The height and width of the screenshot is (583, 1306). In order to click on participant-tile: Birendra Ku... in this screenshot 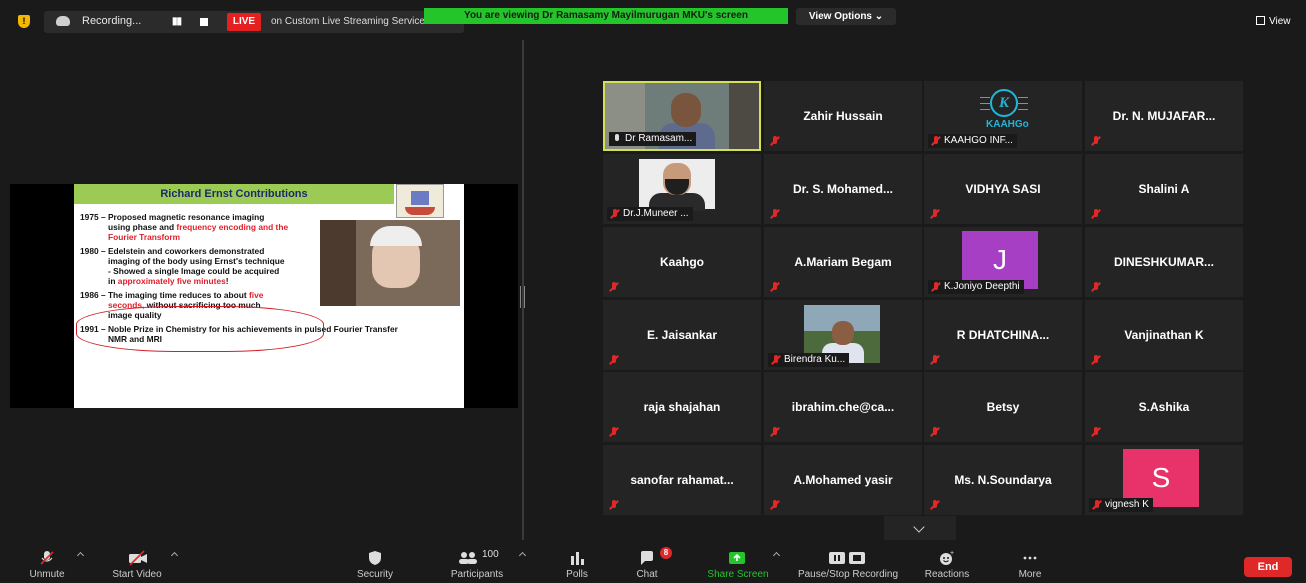, I will do `click(843, 335)`.